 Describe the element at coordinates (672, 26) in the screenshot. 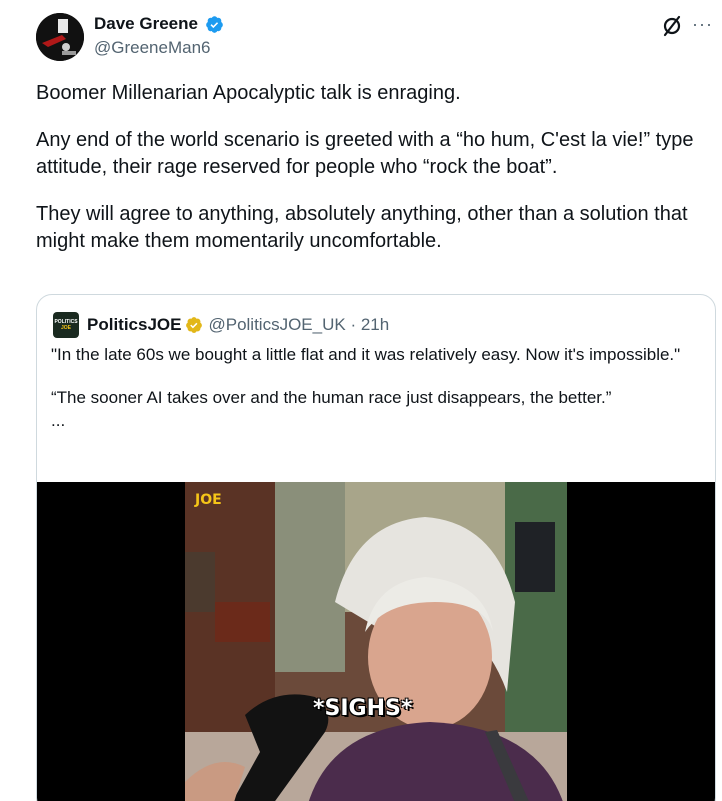

I see `grok-icon` at that location.